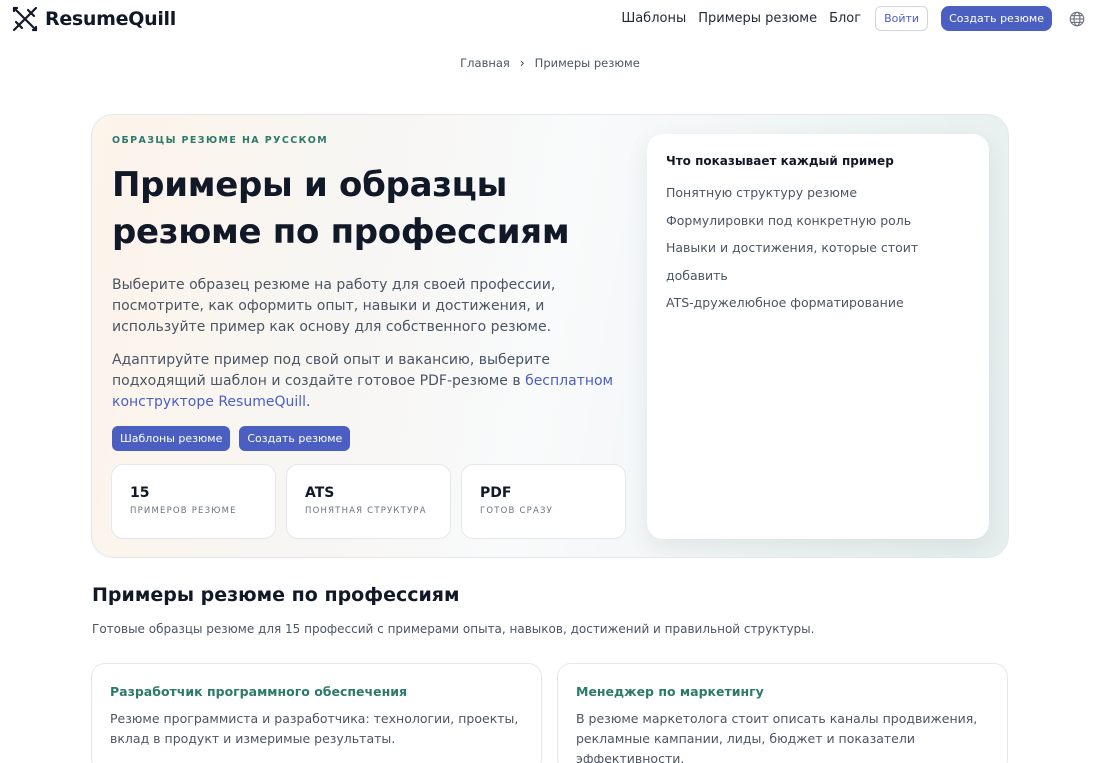  What do you see at coordinates (762, 192) in the screenshot?
I see `feature-item: Понятную структуру резюме` at bounding box center [762, 192].